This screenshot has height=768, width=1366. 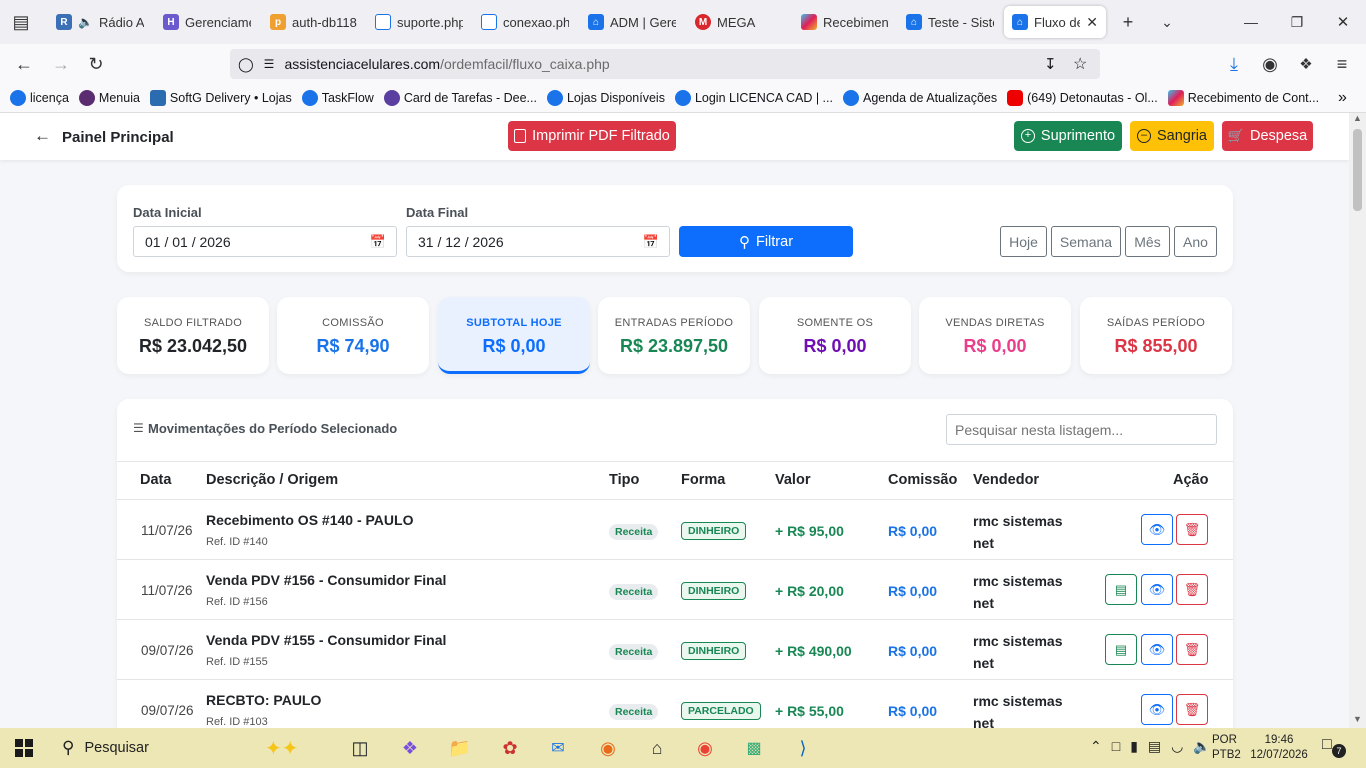 I want to click on list-icon: ☰, so click(x=138, y=428).